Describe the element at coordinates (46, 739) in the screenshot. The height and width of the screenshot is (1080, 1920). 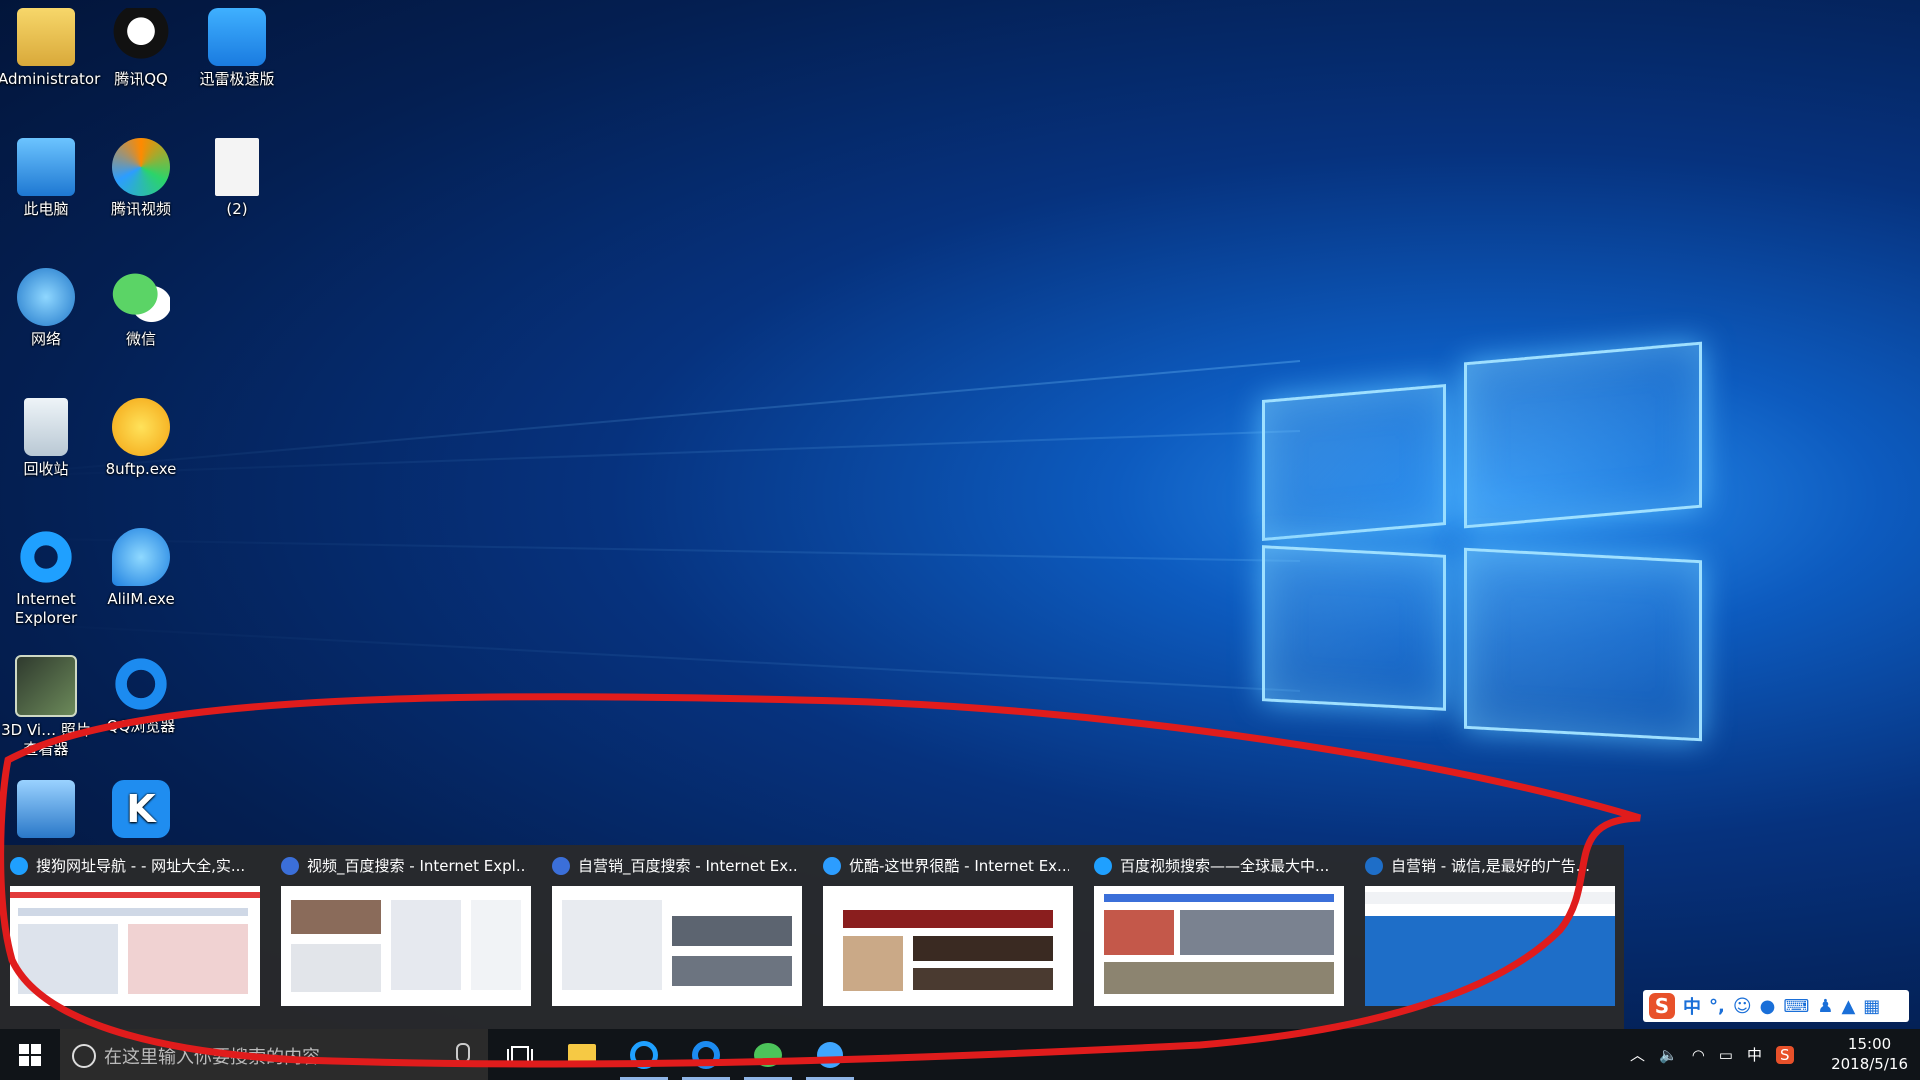
I see `desktop-icon-label: 3D Vi… 照片查看器` at that location.